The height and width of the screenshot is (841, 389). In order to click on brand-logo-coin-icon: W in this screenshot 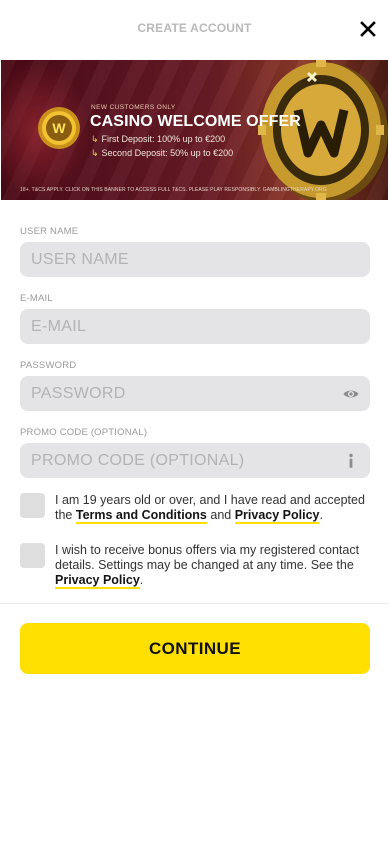, I will do `click(59, 128)`.